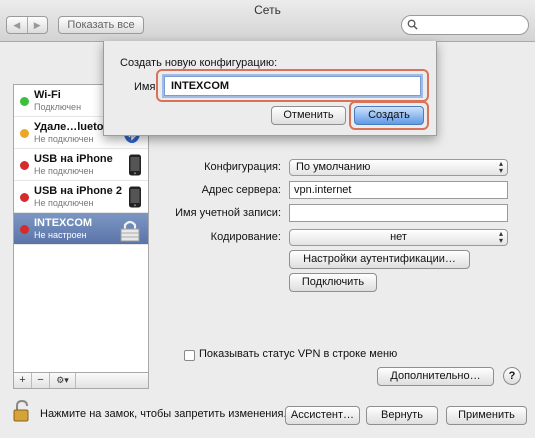 Image resolution: width=535 pixels, height=438 pixels. I want to click on sheet-title: Создать новую конфигурацию:, so click(199, 63).